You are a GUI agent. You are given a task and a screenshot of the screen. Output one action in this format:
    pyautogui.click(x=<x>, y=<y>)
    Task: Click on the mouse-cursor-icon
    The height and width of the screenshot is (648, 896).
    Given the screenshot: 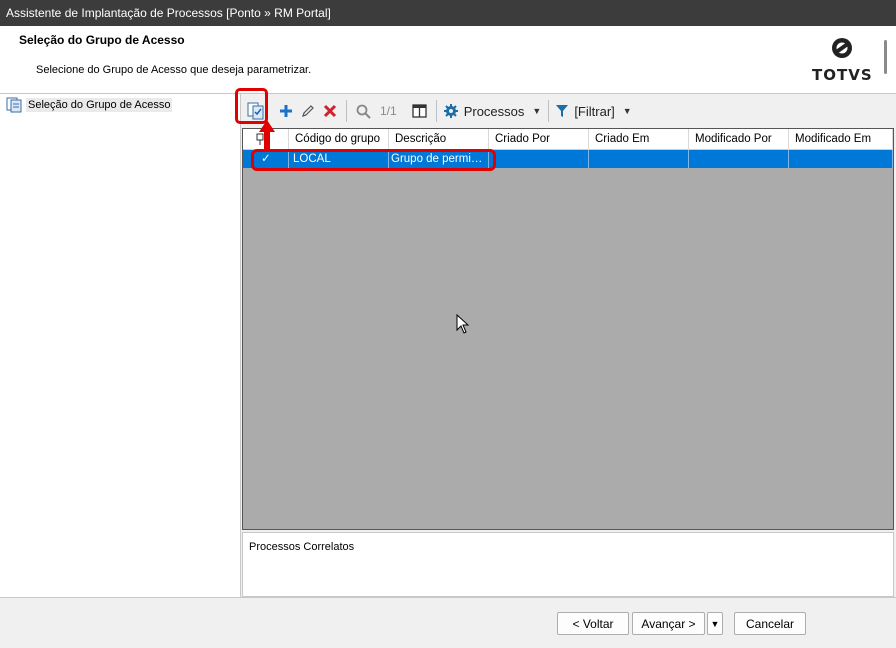 What is the action you would take?
    pyautogui.click(x=463, y=324)
    